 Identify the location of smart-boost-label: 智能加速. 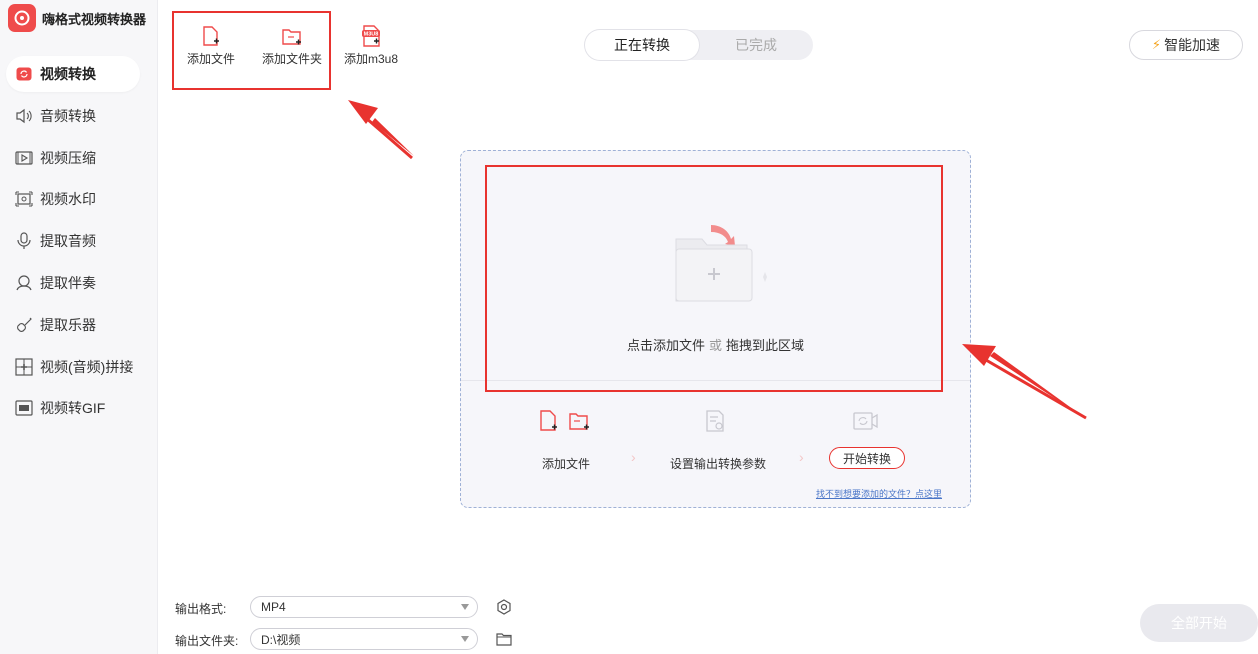
(1192, 45).